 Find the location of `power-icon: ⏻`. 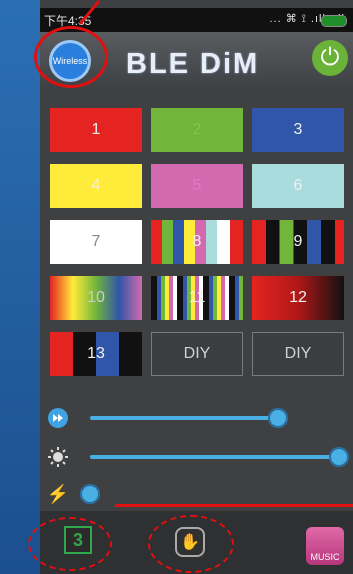

power-icon: ⏻ is located at coordinates (330, 57).